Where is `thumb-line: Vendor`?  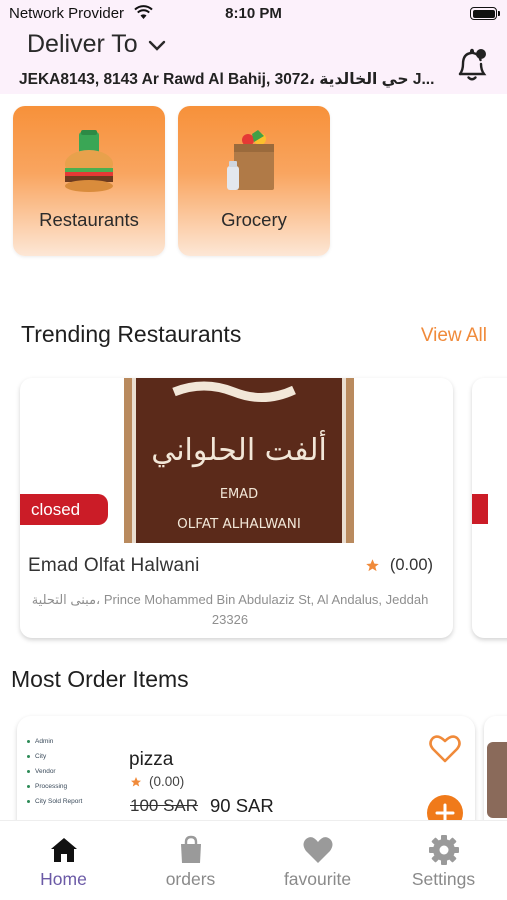 thumb-line: Vendor is located at coordinates (77, 771).